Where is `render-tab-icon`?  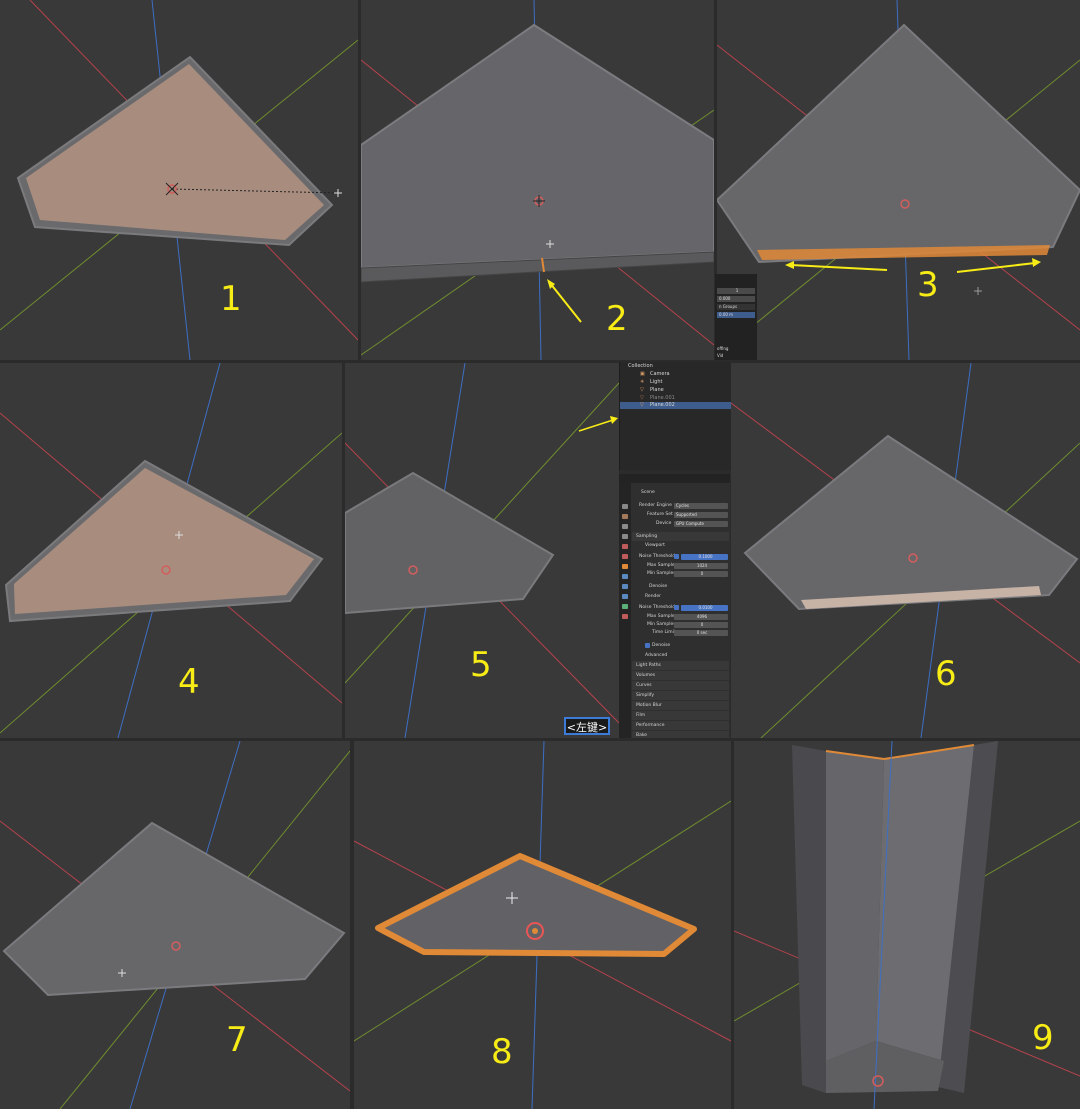
render-tab-icon is located at coordinates (625, 516).